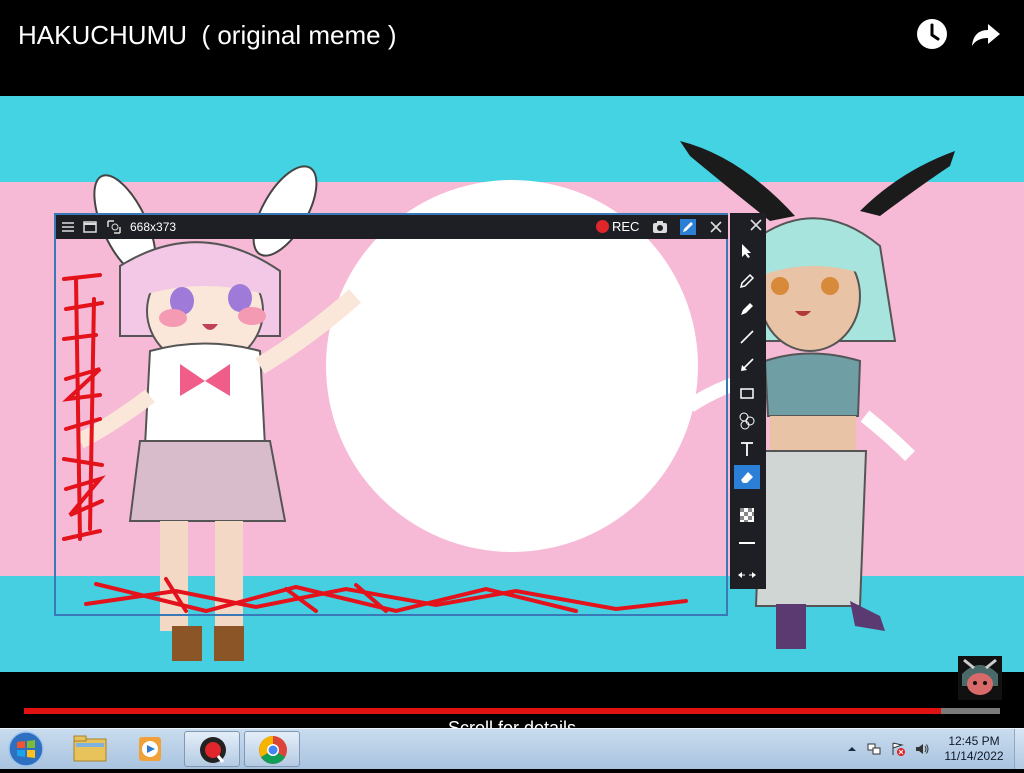 This screenshot has height=773, width=1024. Describe the element at coordinates (932, 34) in the screenshot. I see `watch-later-icon` at that location.